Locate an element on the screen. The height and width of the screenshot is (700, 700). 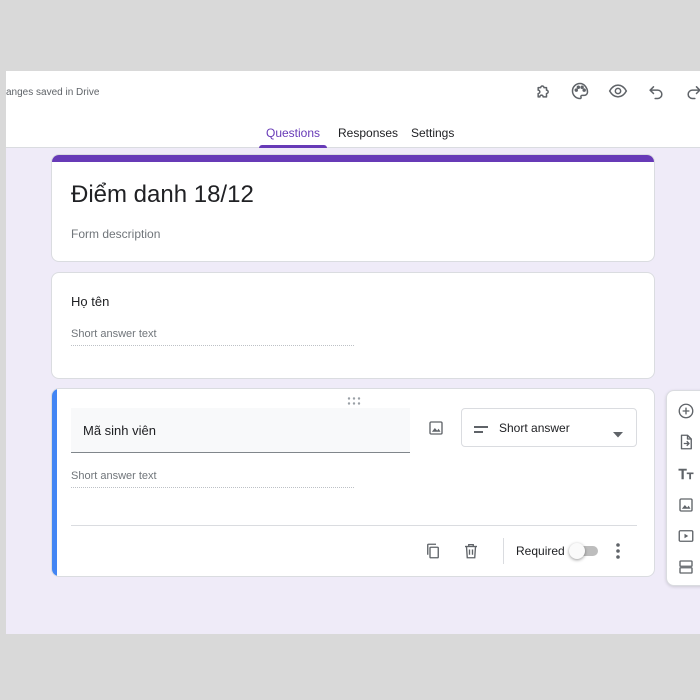
question-type-dropdown: Short answer is located at coordinates (549, 427).